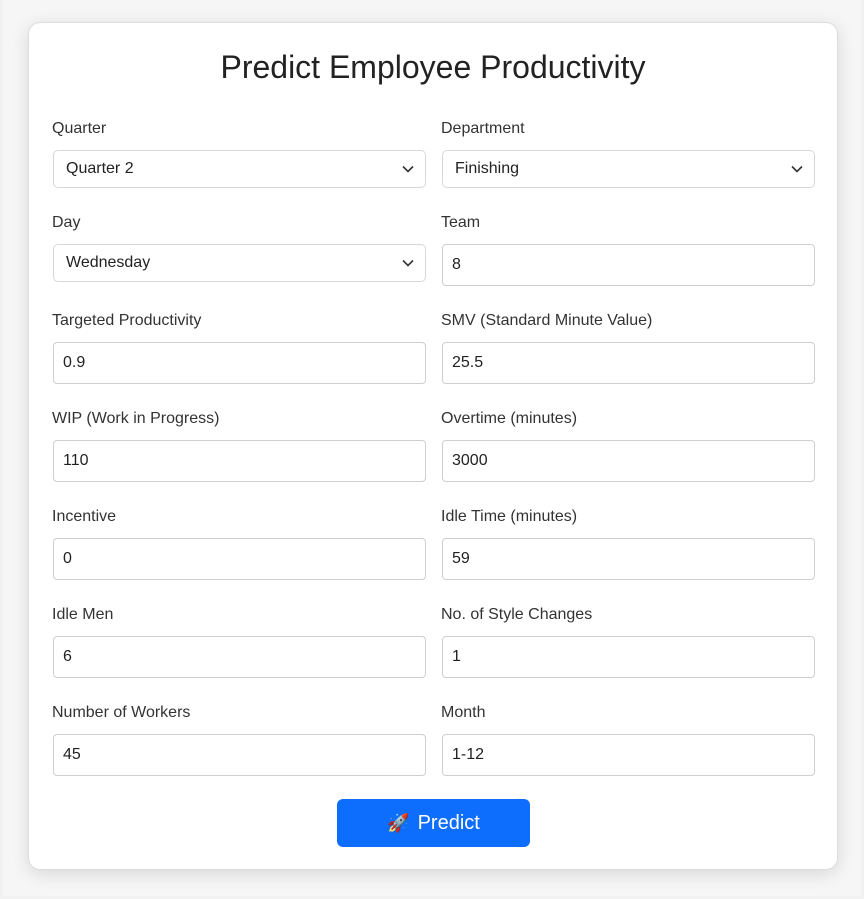 This screenshot has height=899, width=864. I want to click on team-value: 8, so click(456, 264).